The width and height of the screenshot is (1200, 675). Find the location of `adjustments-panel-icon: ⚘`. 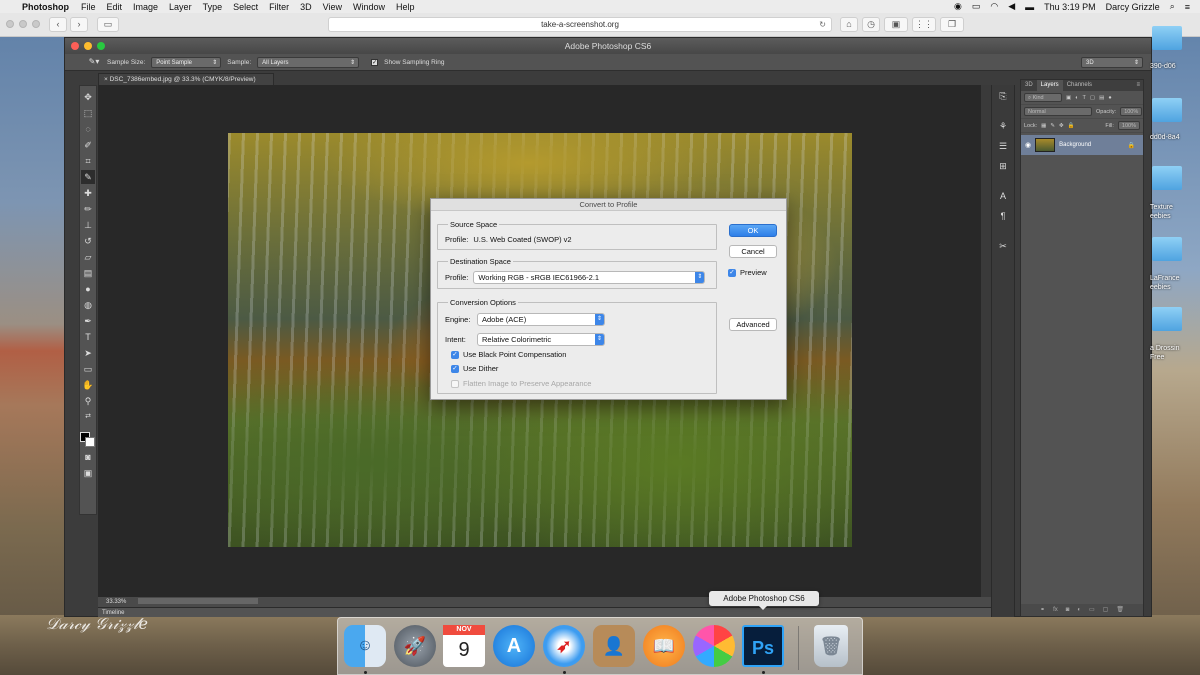

adjustments-panel-icon: ⚘ is located at coordinates (1003, 126).